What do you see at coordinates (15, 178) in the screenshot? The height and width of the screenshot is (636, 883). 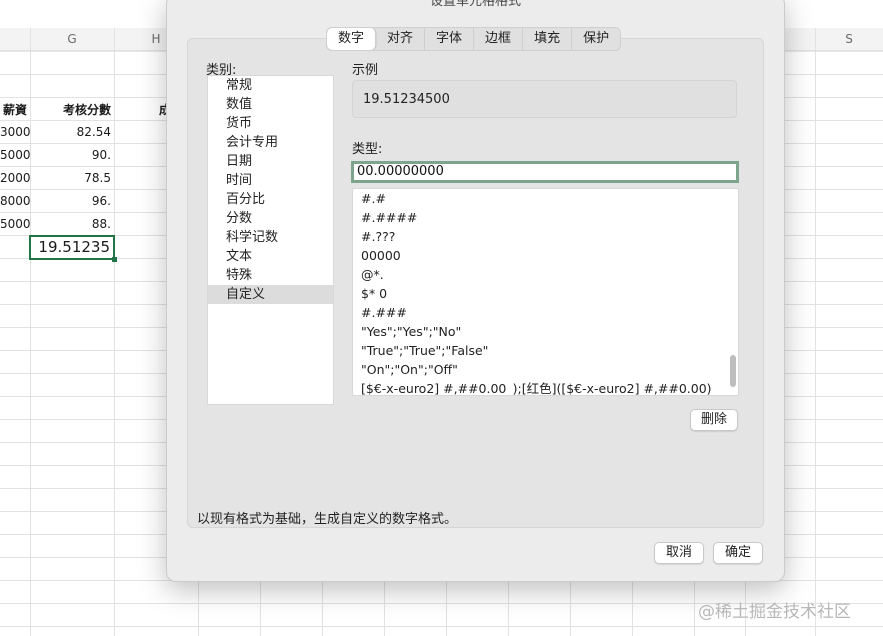 I see `salary-cell: 2000` at bounding box center [15, 178].